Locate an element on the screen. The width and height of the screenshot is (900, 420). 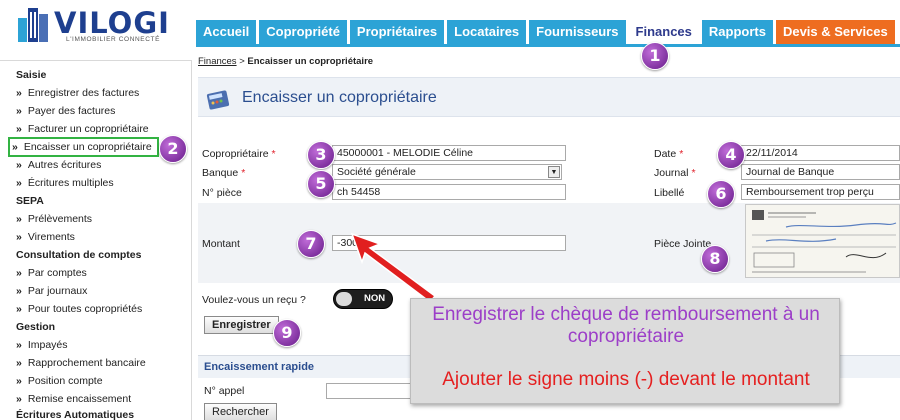
sidebar-item-encaisser-coproprietaire: » Encaisser un copropriétaire is located at coordinates (83, 147).